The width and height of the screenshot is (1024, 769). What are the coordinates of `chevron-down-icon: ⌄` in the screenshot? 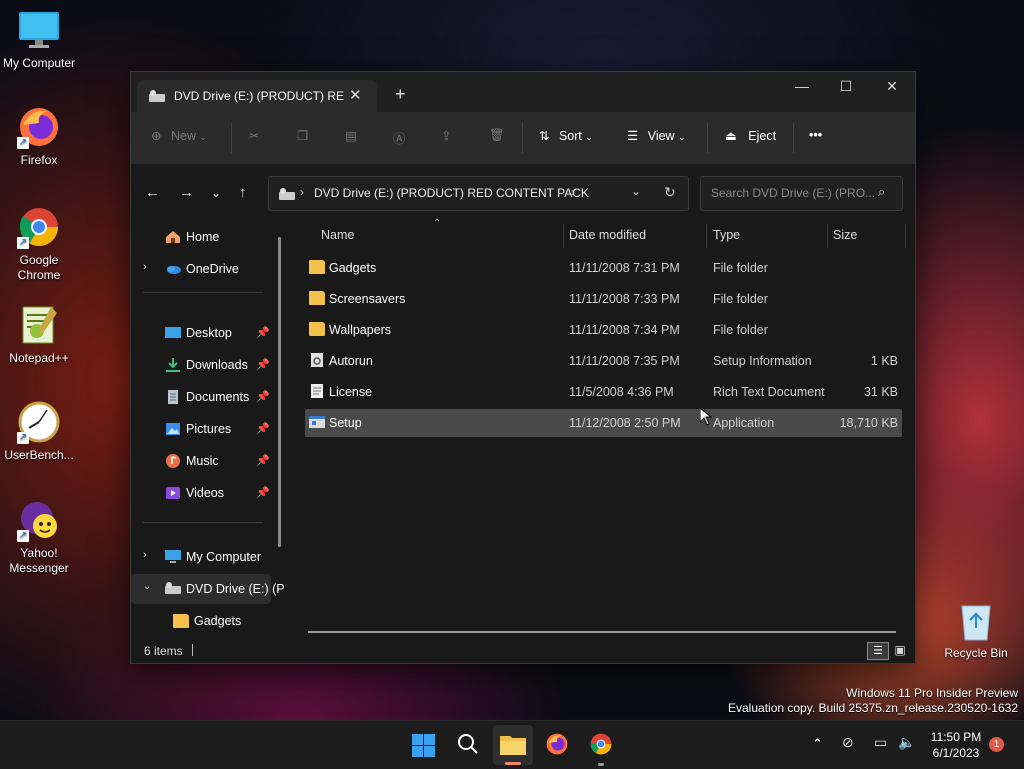 It's located at (682, 137).